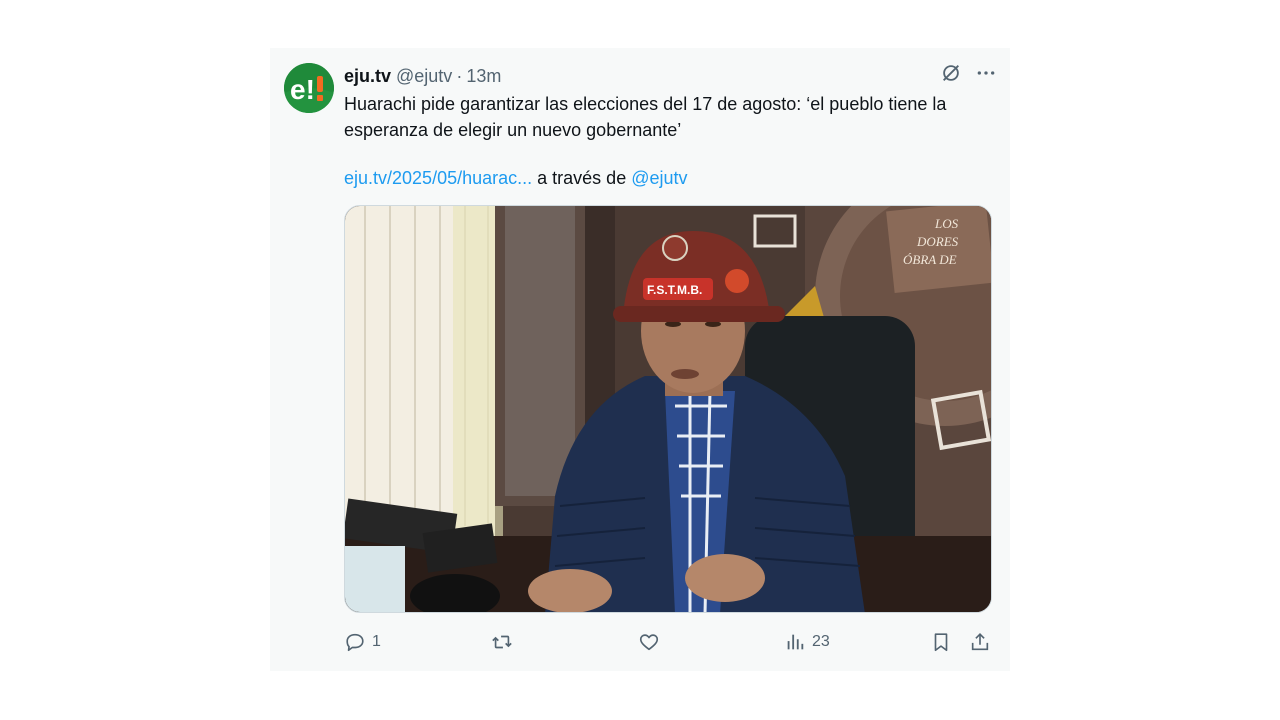 This screenshot has width=1280, height=720. What do you see at coordinates (930, 259) in the screenshot?
I see `wall-text-3: ÓBRA DE` at bounding box center [930, 259].